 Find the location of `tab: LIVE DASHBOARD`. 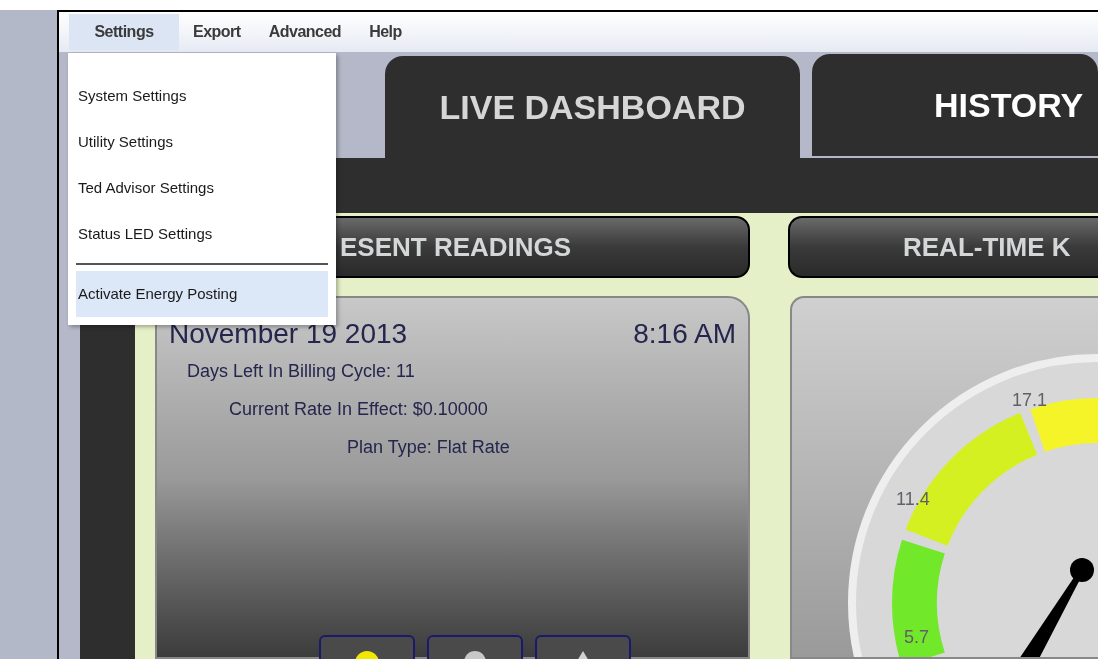

tab: LIVE DASHBOARD is located at coordinates (592, 107).